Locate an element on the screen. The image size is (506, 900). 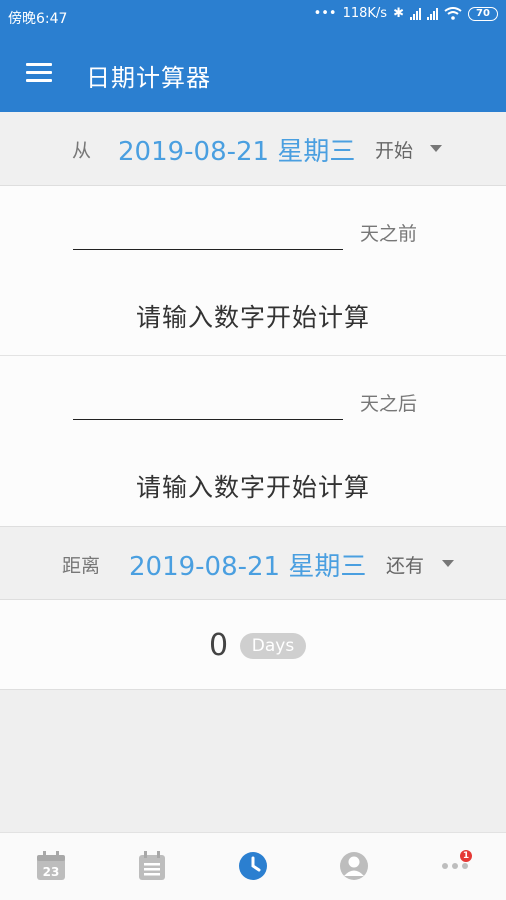
app-bar: 日期计算器 is located at coordinates (253, 73).